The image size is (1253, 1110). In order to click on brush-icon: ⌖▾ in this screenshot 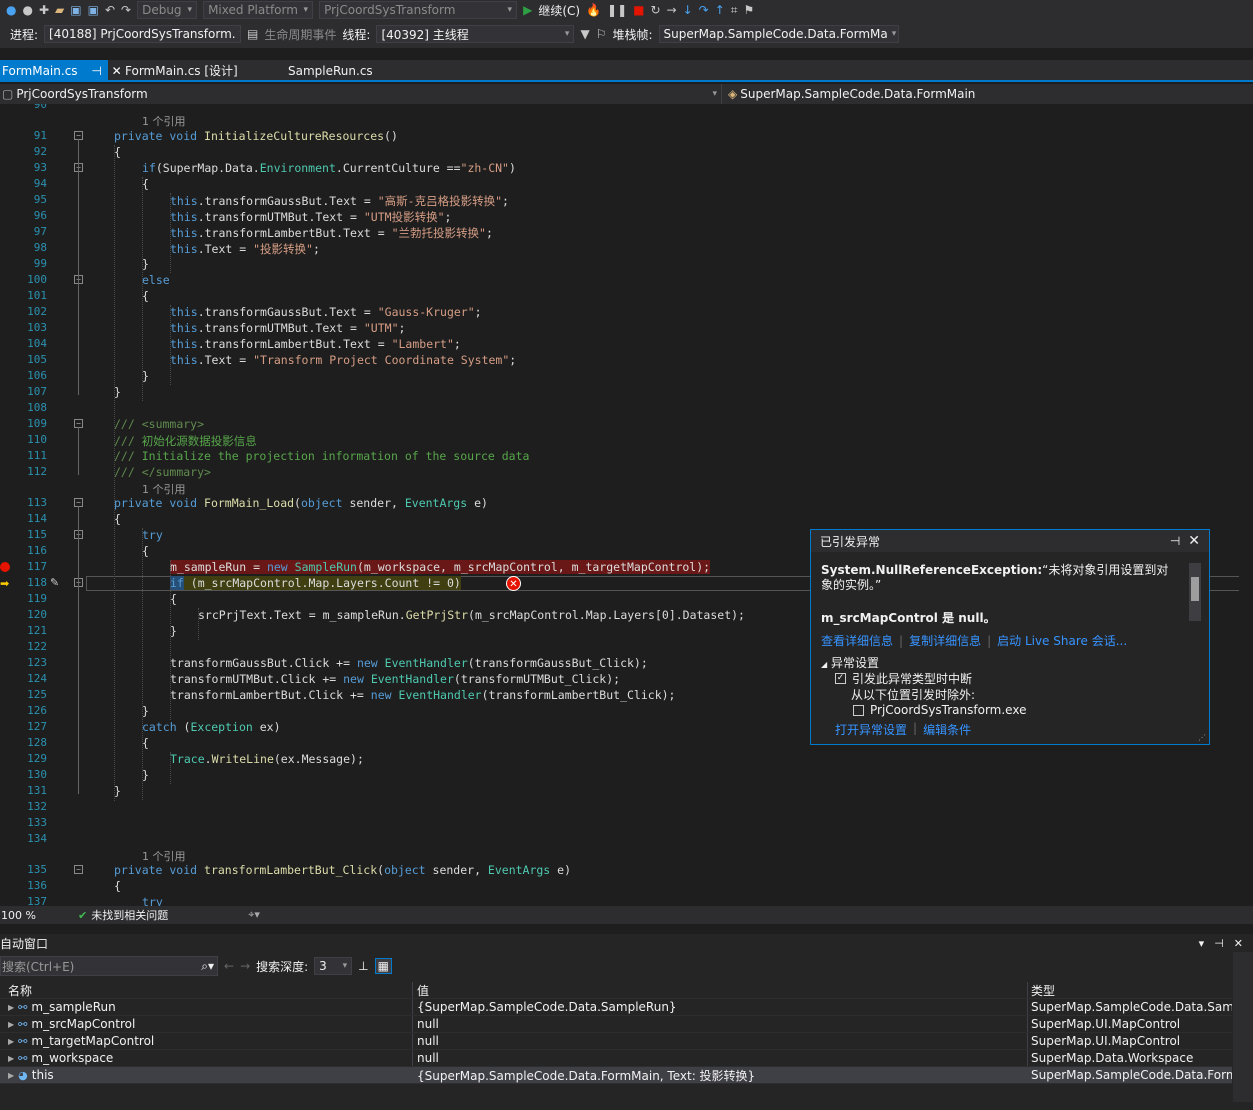, I will do `click(254, 915)`.